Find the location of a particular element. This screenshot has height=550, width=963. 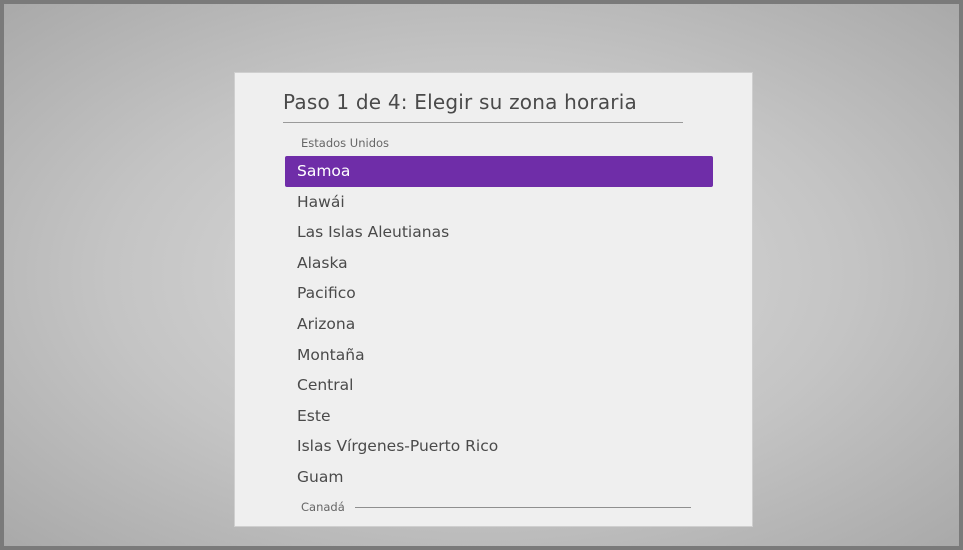

timezone-item-hawaii: Hawái is located at coordinates (499, 202).